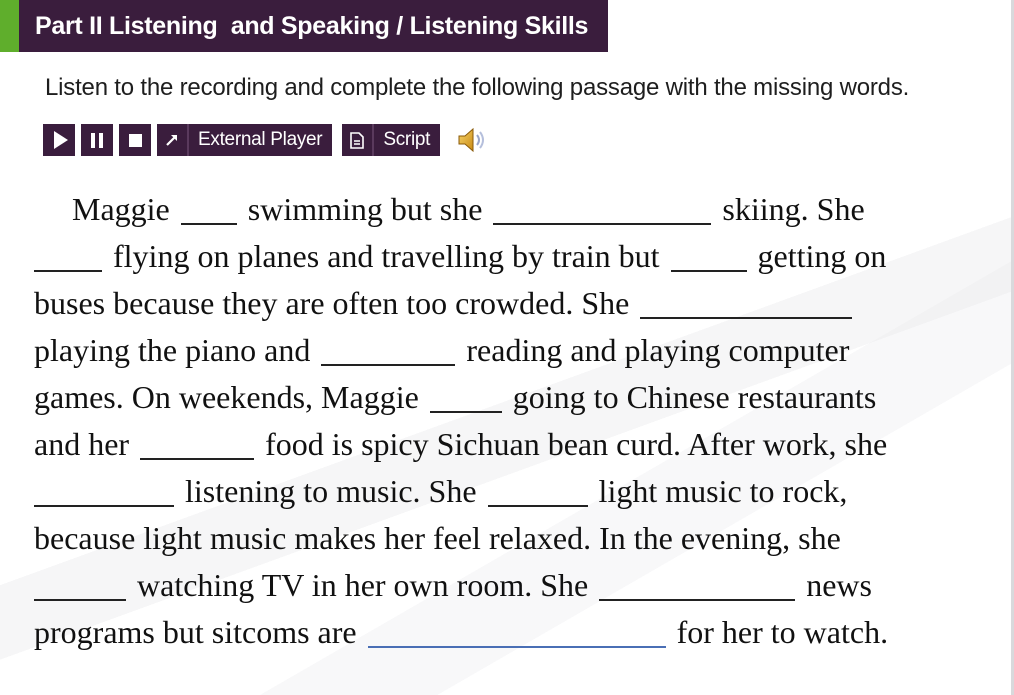 The height and width of the screenshot is (695, 1014). I want to click on speaker-icon, so click(472, 140).